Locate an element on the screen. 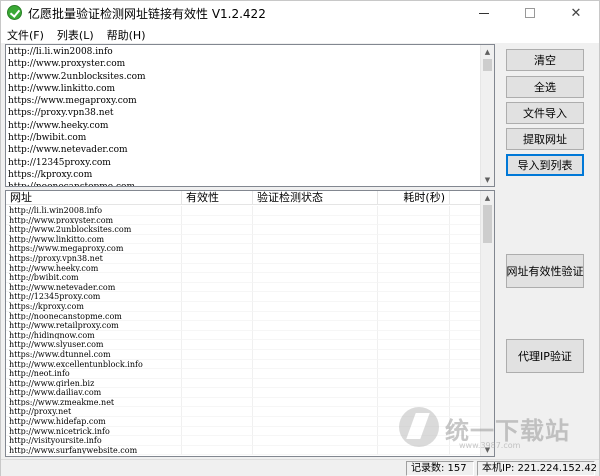 This screenshot has width=600, height=476. table-cell-url: http://bwibit.com is located at coordinates (94, 278).